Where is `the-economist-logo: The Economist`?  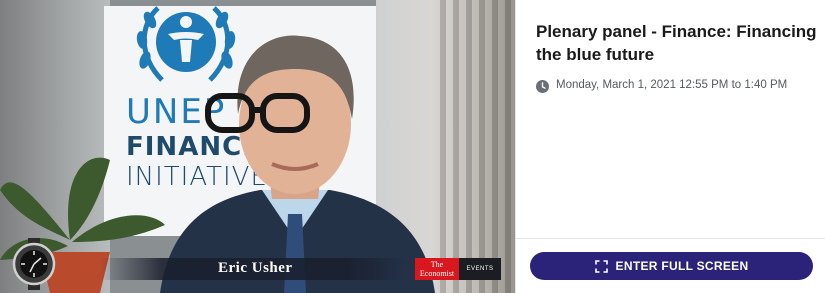
the-economist-logo: The Economist is located at coordinates (437, 269).